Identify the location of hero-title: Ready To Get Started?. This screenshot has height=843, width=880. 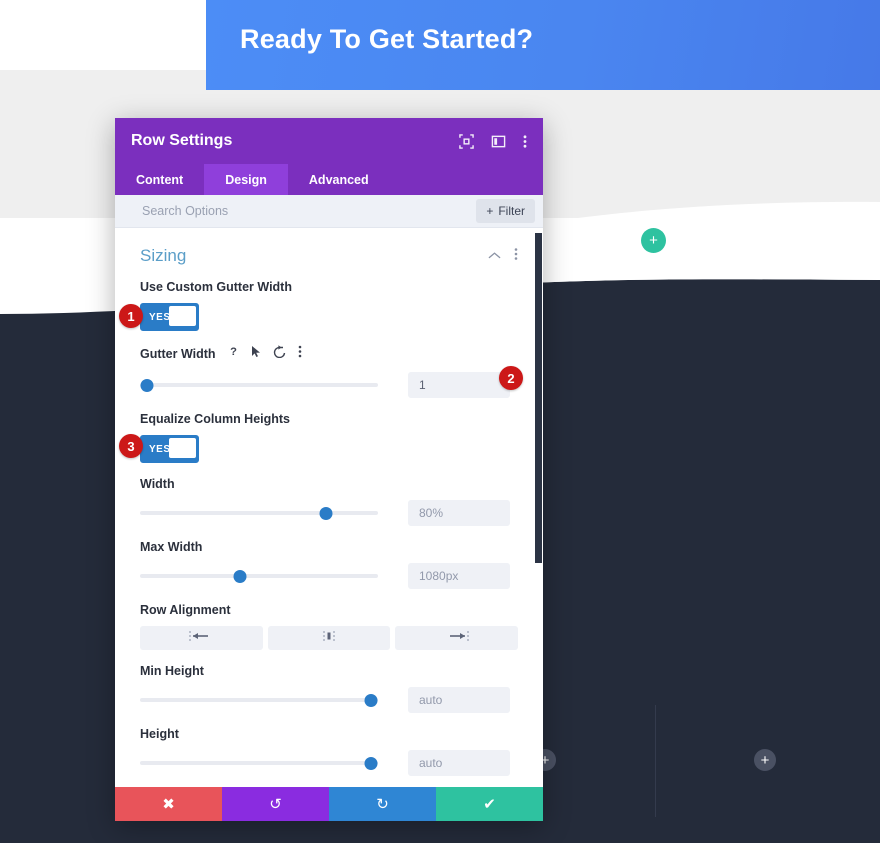
(387, 39).